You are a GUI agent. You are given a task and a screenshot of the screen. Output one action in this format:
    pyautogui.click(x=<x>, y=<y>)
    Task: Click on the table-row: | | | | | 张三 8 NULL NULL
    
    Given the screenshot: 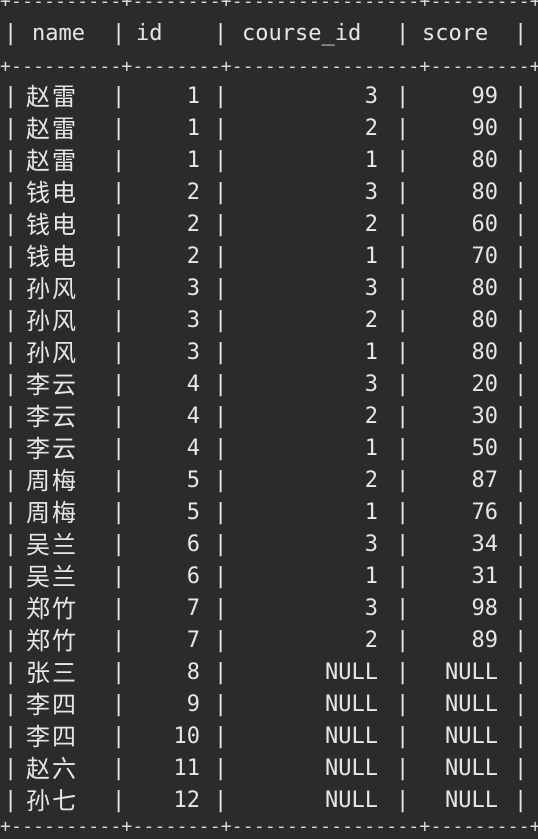 What is the action you would take?
    pyautogui.click(x=269, y=673)
    